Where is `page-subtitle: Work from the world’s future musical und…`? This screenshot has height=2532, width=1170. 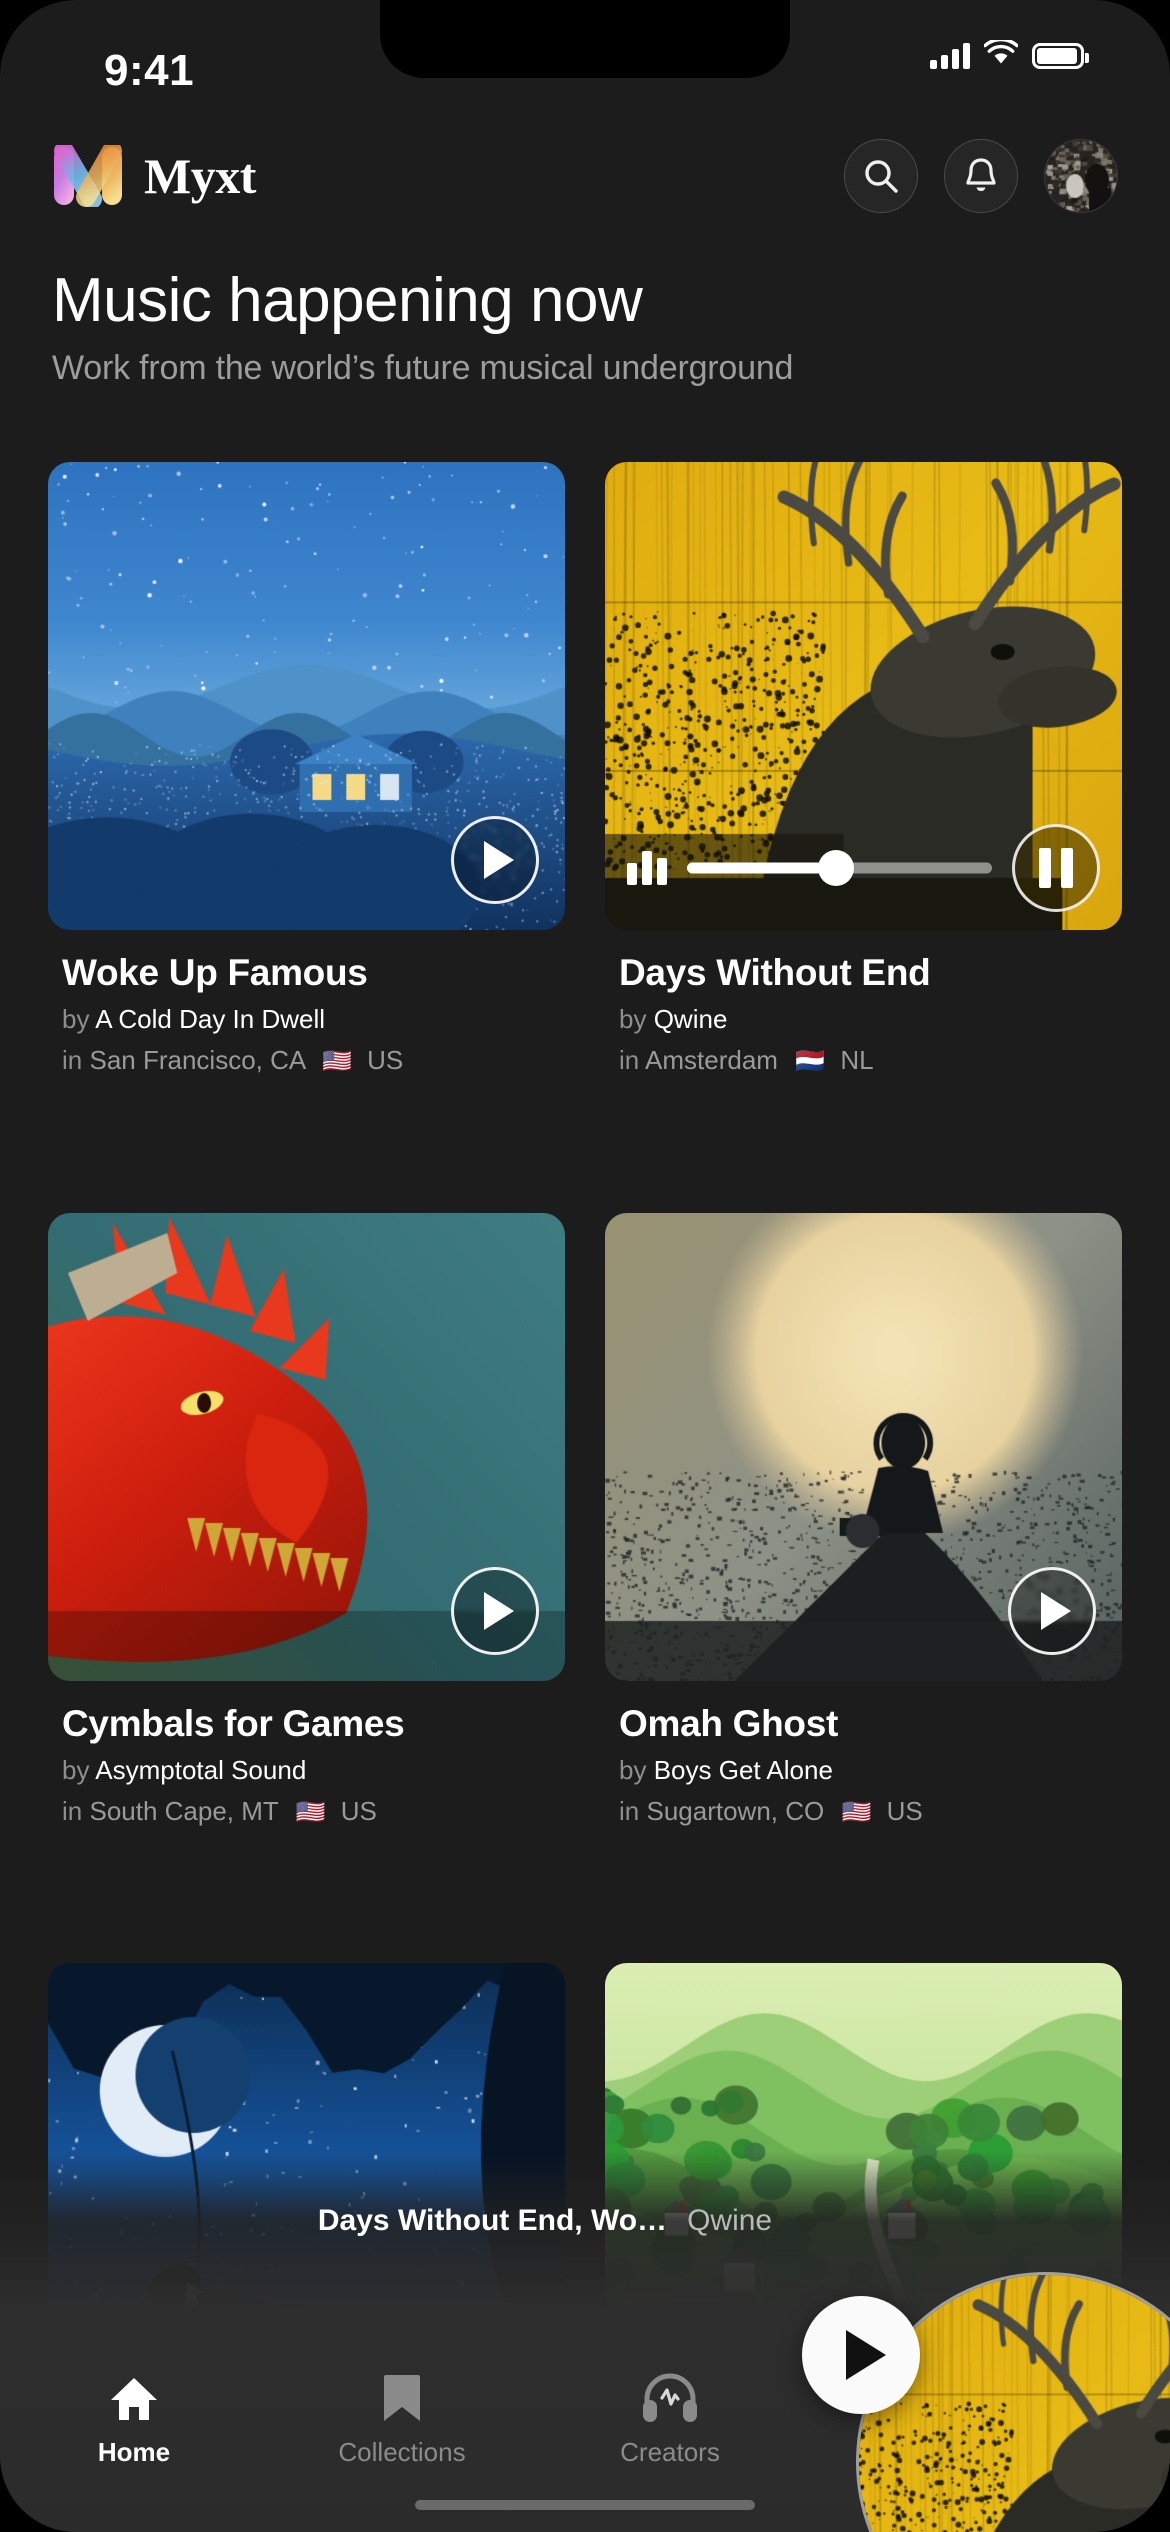
page-subtitle: Work from the world’s future musical und… is located at coordinates (423, 368).